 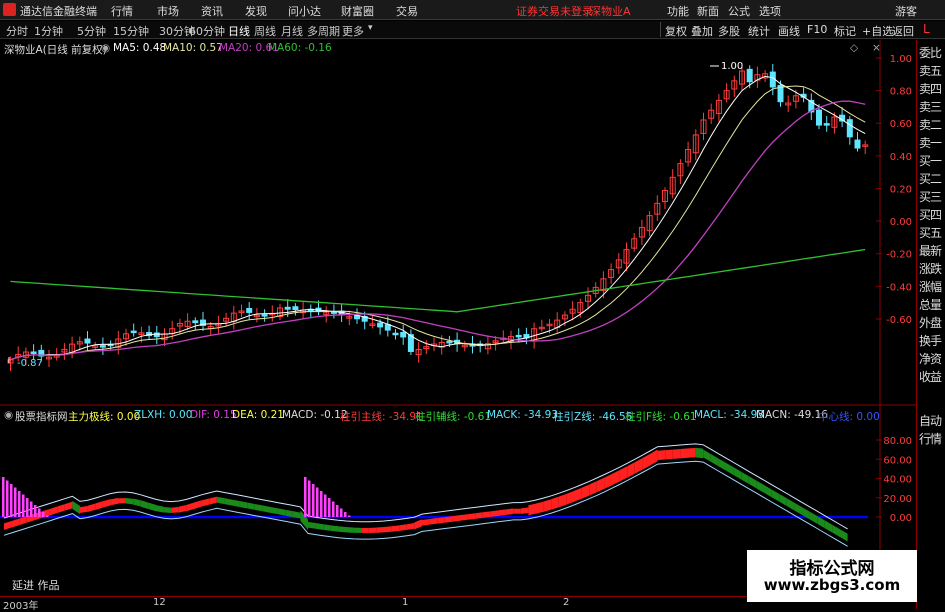 What do you see at coordinates (932, 323) in the screenshot?
I see `btn-outer-vol: 外盘` at bounding box center [932, 323].